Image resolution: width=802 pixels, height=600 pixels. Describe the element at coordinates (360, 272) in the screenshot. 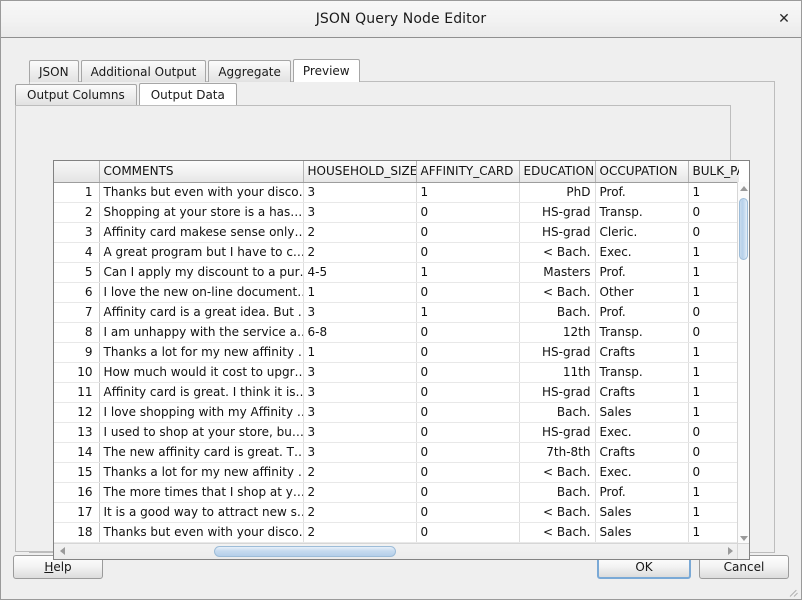

I see `cell-household_size: 4-5` at that location.